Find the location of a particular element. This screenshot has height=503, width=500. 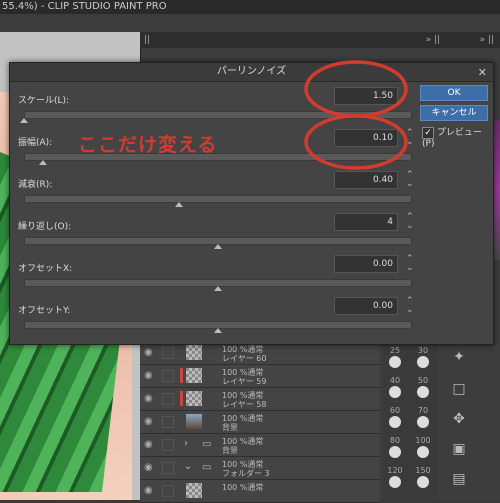

annotation-circle-scale is located at coordinates (356, 89).